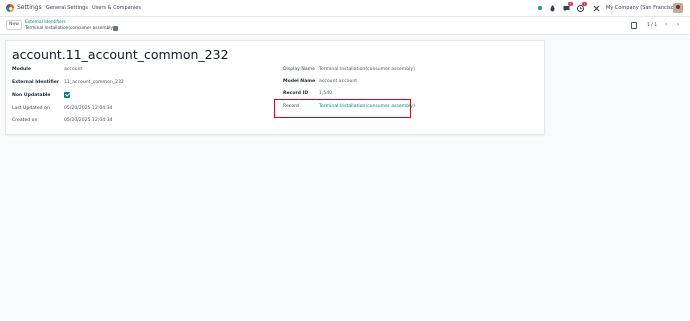 The image size is (690, 321). What do you see at coordinates (31, 95) in the screenshot?
I see `label-non-updatable: Non Updatable` at bounding box center [31, 95].